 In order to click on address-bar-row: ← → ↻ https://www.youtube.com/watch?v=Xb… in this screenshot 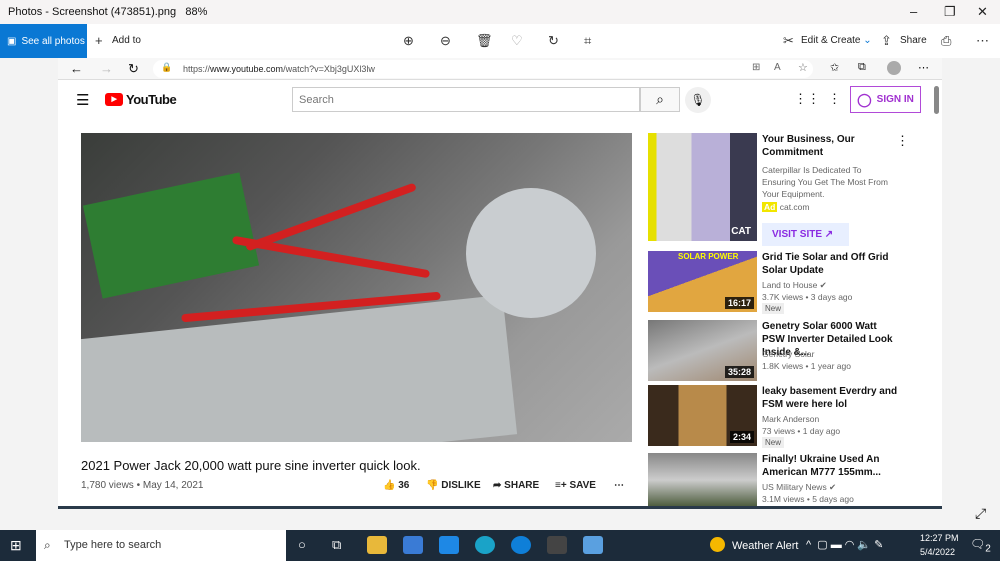, I will do `click(500, 69)`.